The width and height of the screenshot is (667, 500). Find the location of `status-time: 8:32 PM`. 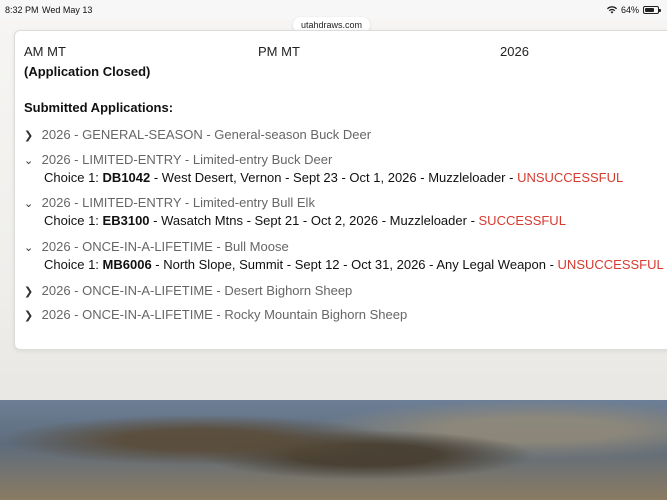

status-time: 8:32 PM is located at coordinates (22, 10).